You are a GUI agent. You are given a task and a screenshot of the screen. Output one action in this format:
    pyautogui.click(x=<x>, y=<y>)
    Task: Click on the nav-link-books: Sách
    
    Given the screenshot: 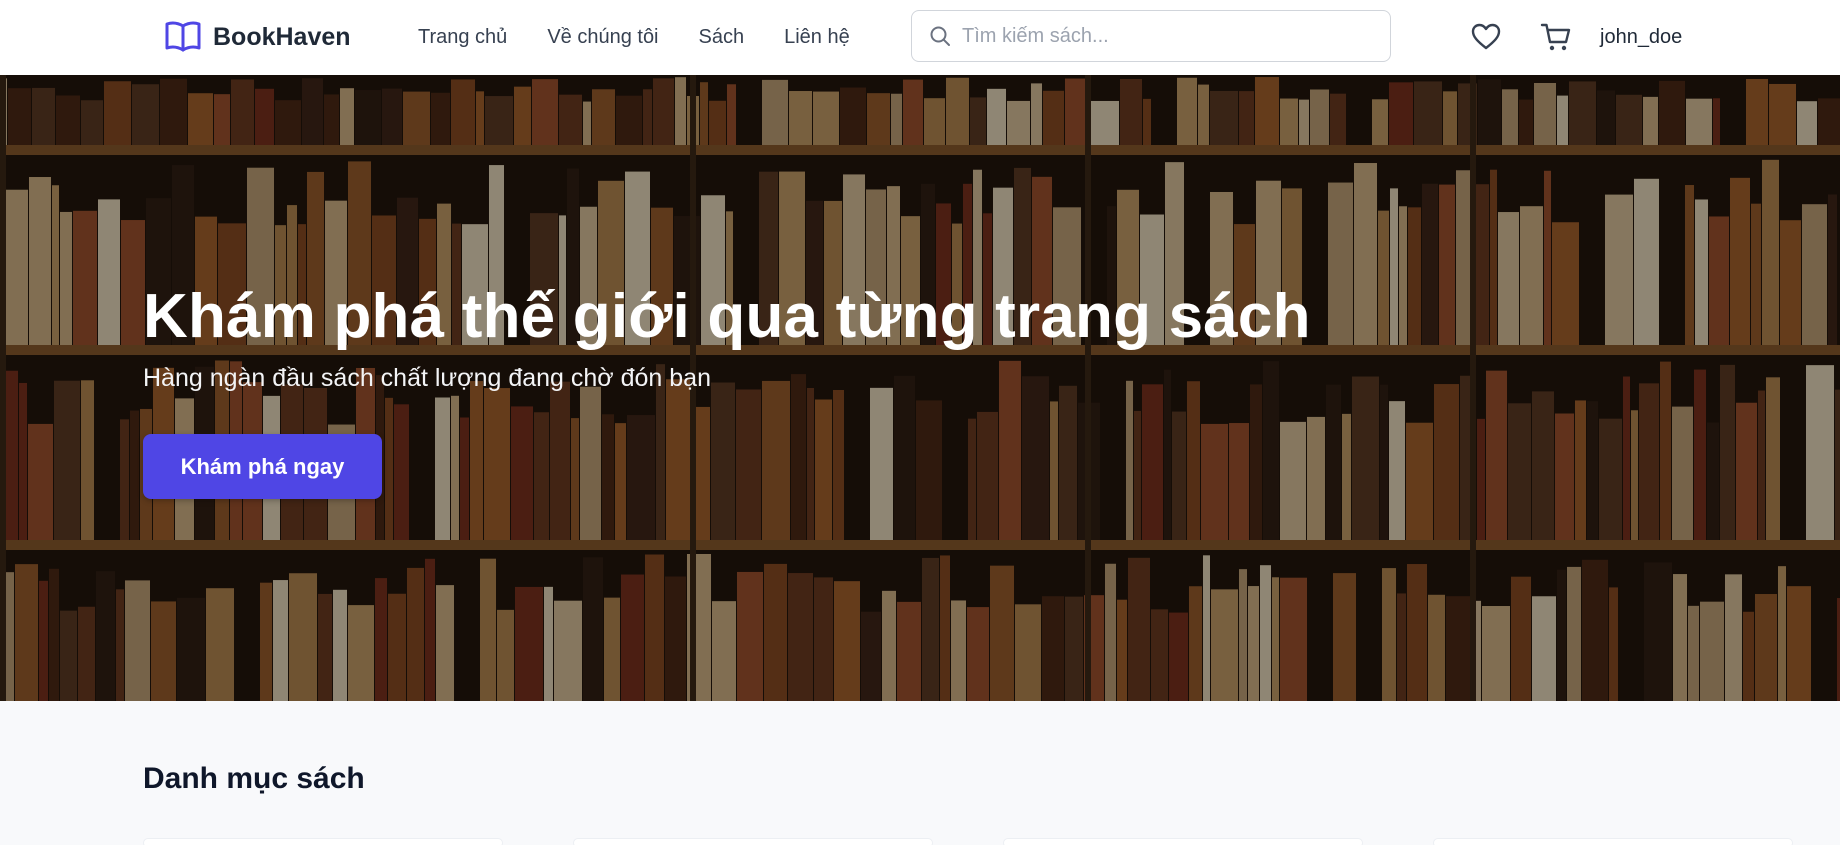 What is the action you would take?
    pyautogui.click(x=722, y=37)
    